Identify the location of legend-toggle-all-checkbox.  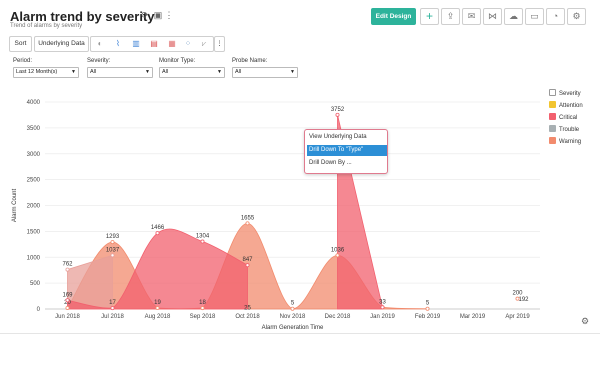
(552, 92).